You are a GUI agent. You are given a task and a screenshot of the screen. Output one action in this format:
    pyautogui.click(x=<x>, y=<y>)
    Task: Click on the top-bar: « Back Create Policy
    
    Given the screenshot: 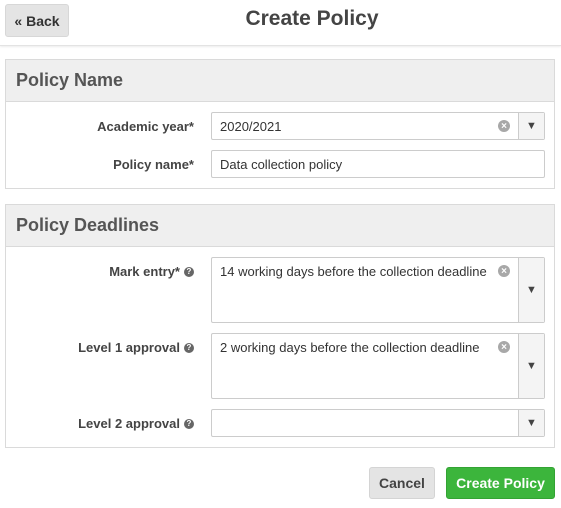 What is the action you would take?
    pyautogui.click(x=280, y=23)
    